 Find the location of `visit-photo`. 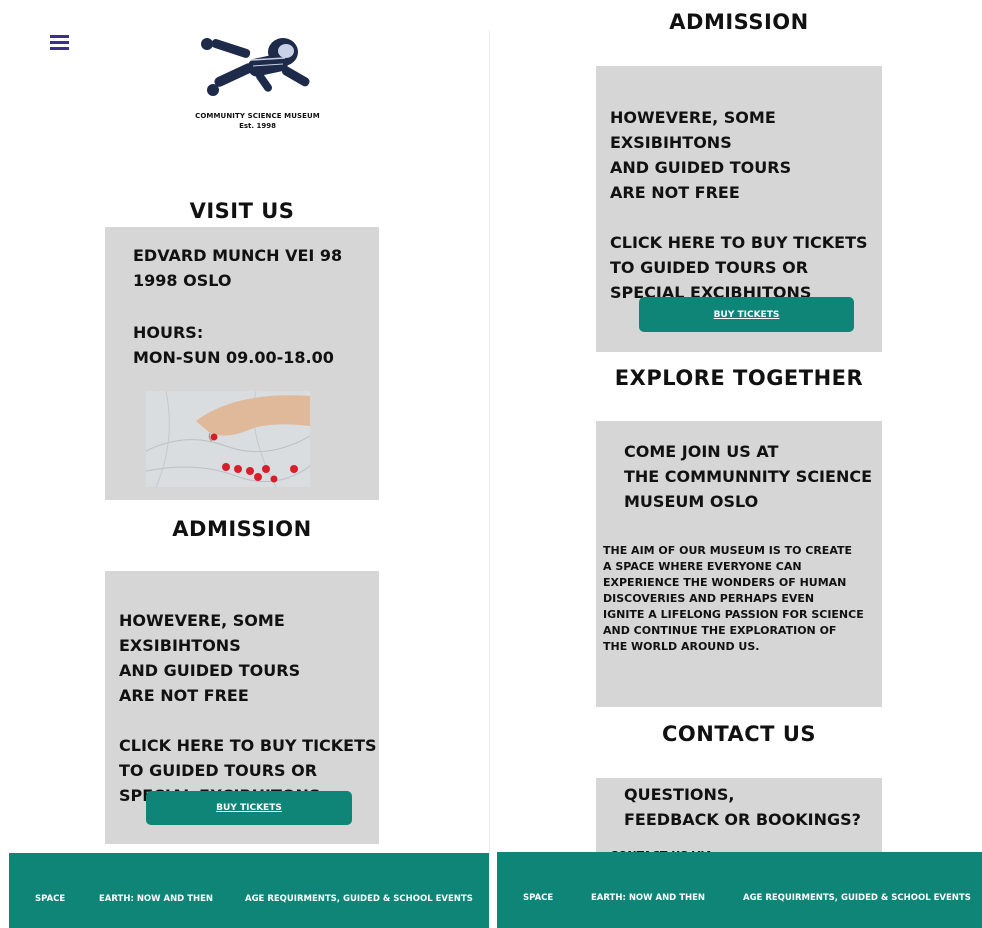

visit-photo is located at coordinates (228, 439).